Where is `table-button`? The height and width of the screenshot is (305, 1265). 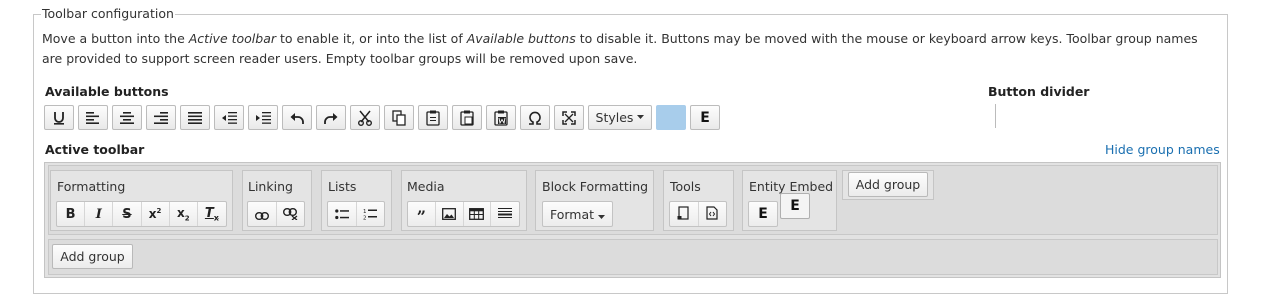
table-button is located at coordinates (478, 214).